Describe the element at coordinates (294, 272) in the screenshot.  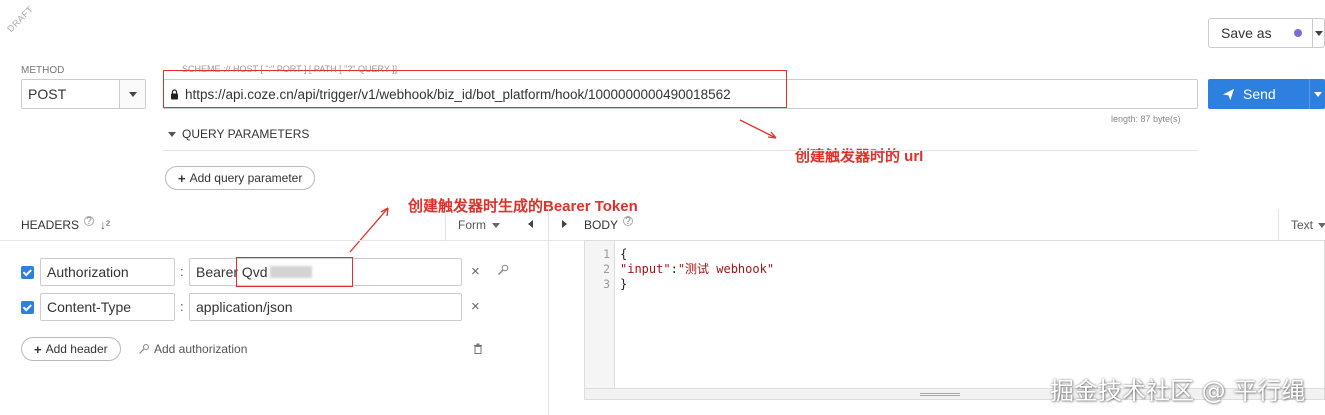
I see `token-highlight-box` at that location.